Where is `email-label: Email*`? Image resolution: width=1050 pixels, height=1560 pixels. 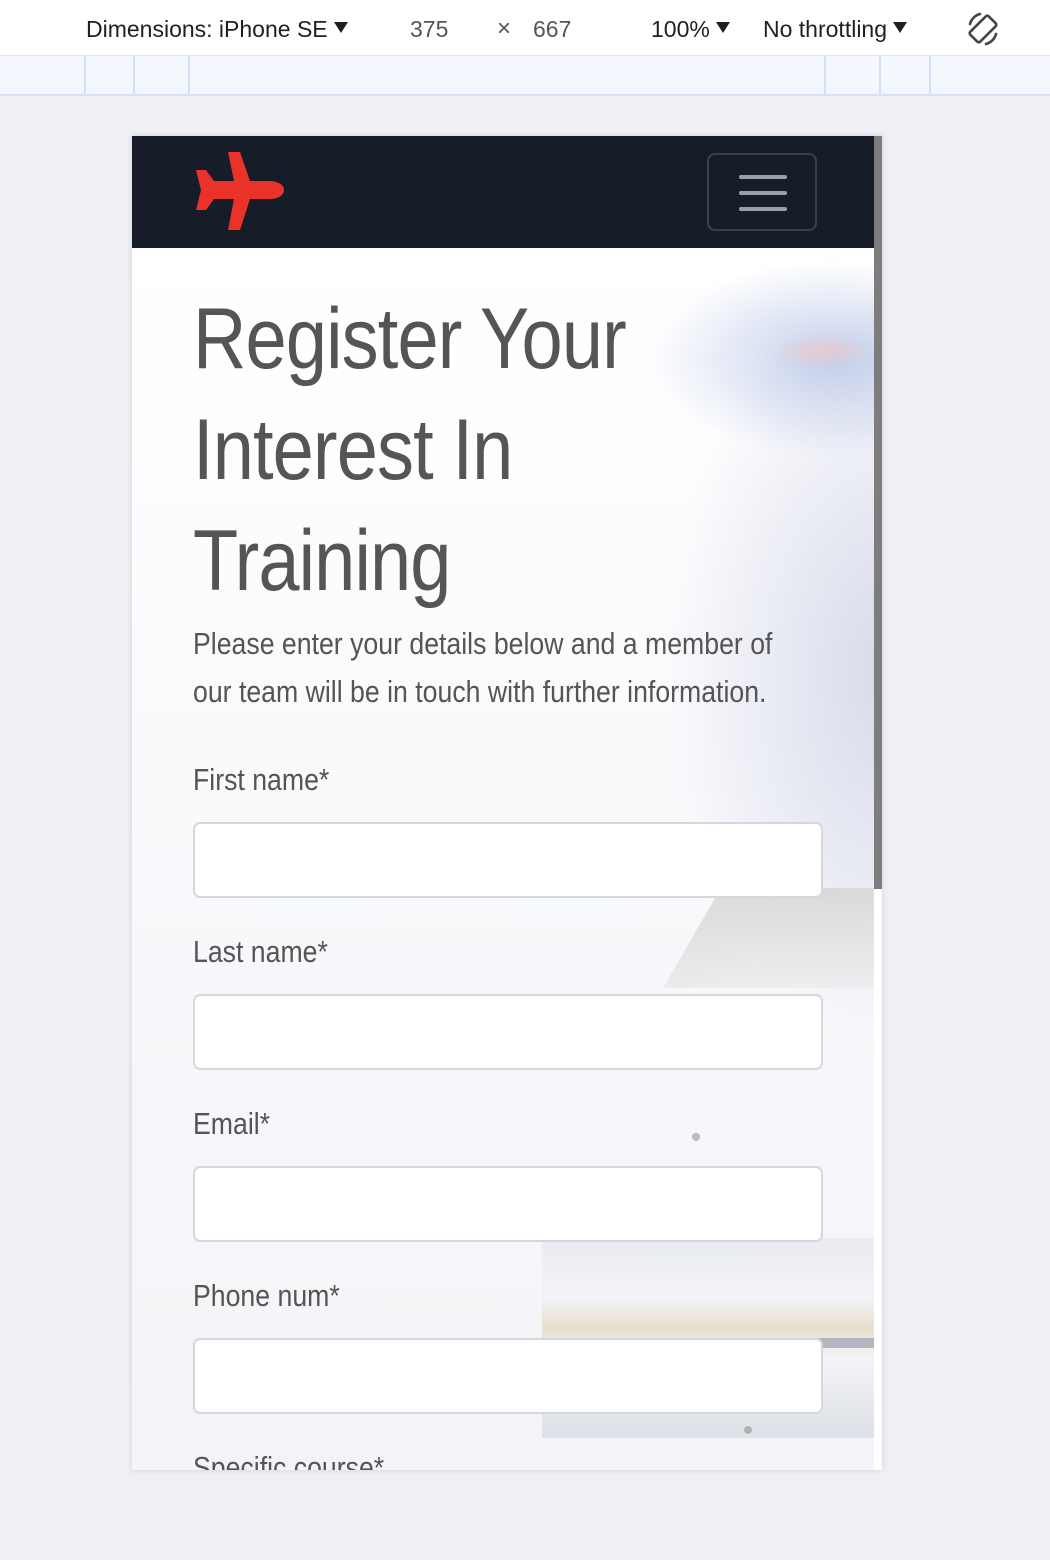 email-label: Email* is located at coordinates (232, 1123).